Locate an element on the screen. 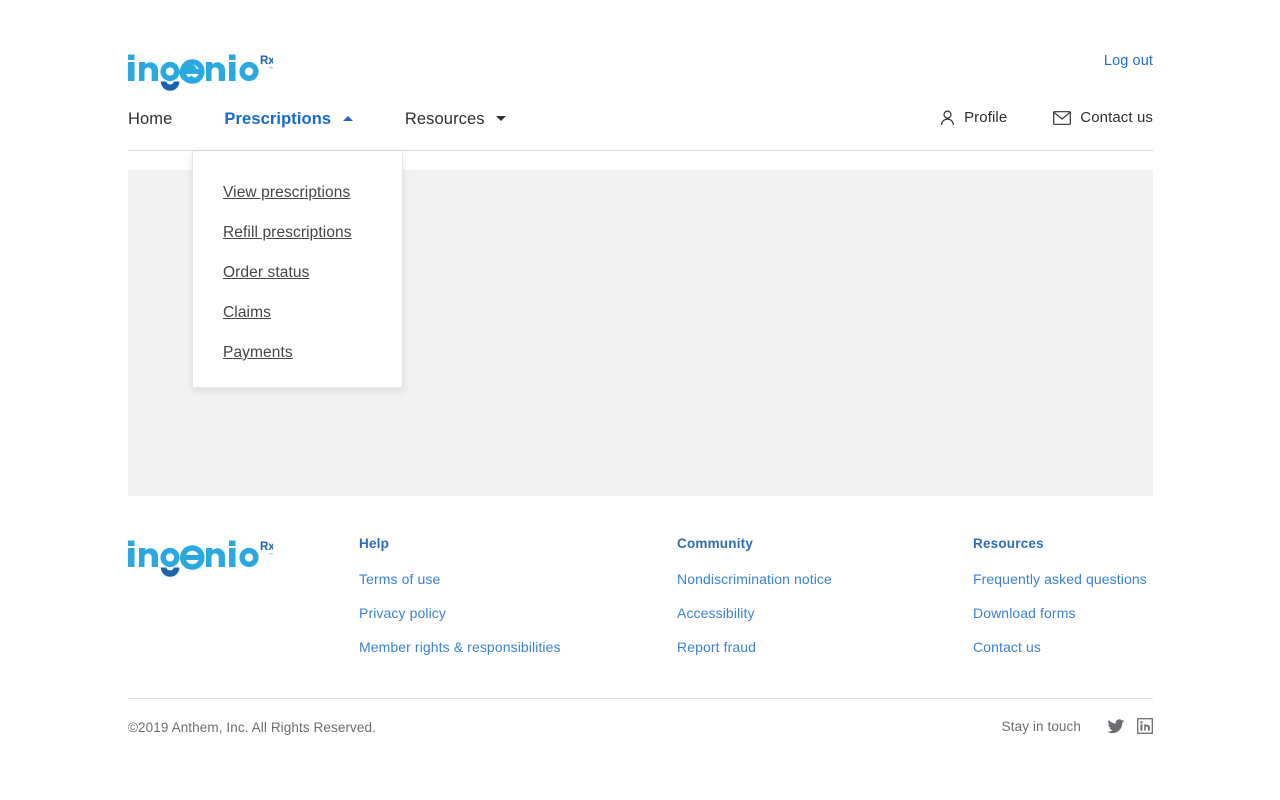 Image resolution: width=1280 pixels, height=800 pixels. nav-item-home: Home is located at coordinates (150, 114).